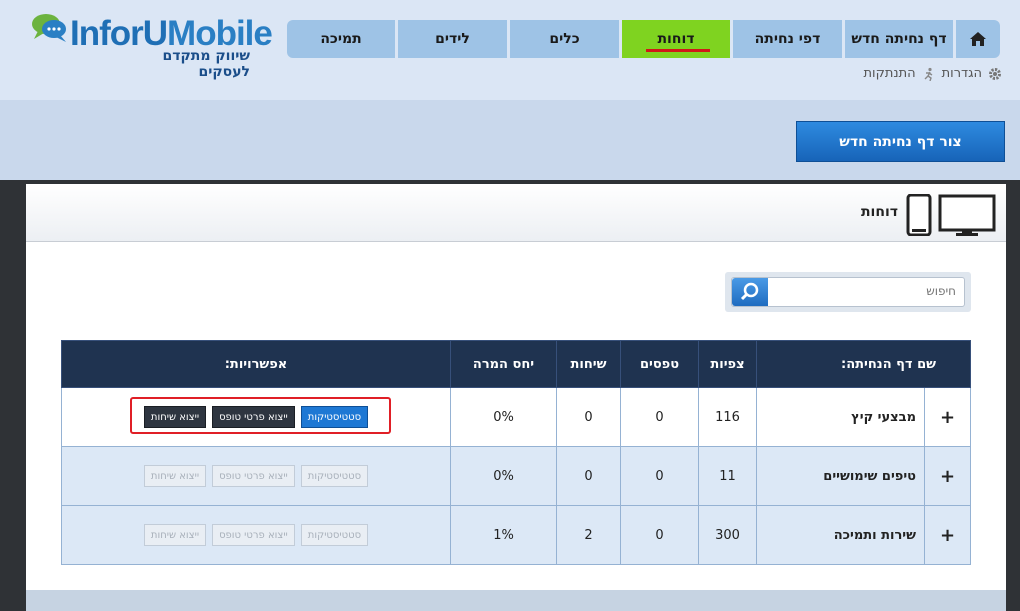 The height and width of the screenshot is (611, 1020). Describe the element at coordinates (727, 417) in the screenshot. I see `views-cell: 116` at that location.